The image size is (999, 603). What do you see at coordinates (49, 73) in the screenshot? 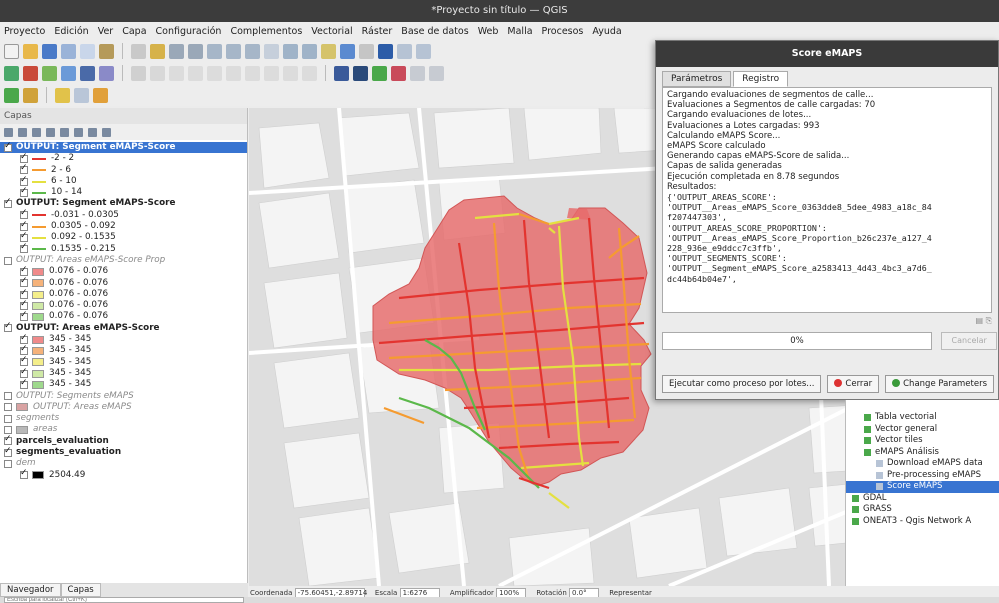
I see `add-delimited-text-icon` at bounding box center [49, 73].